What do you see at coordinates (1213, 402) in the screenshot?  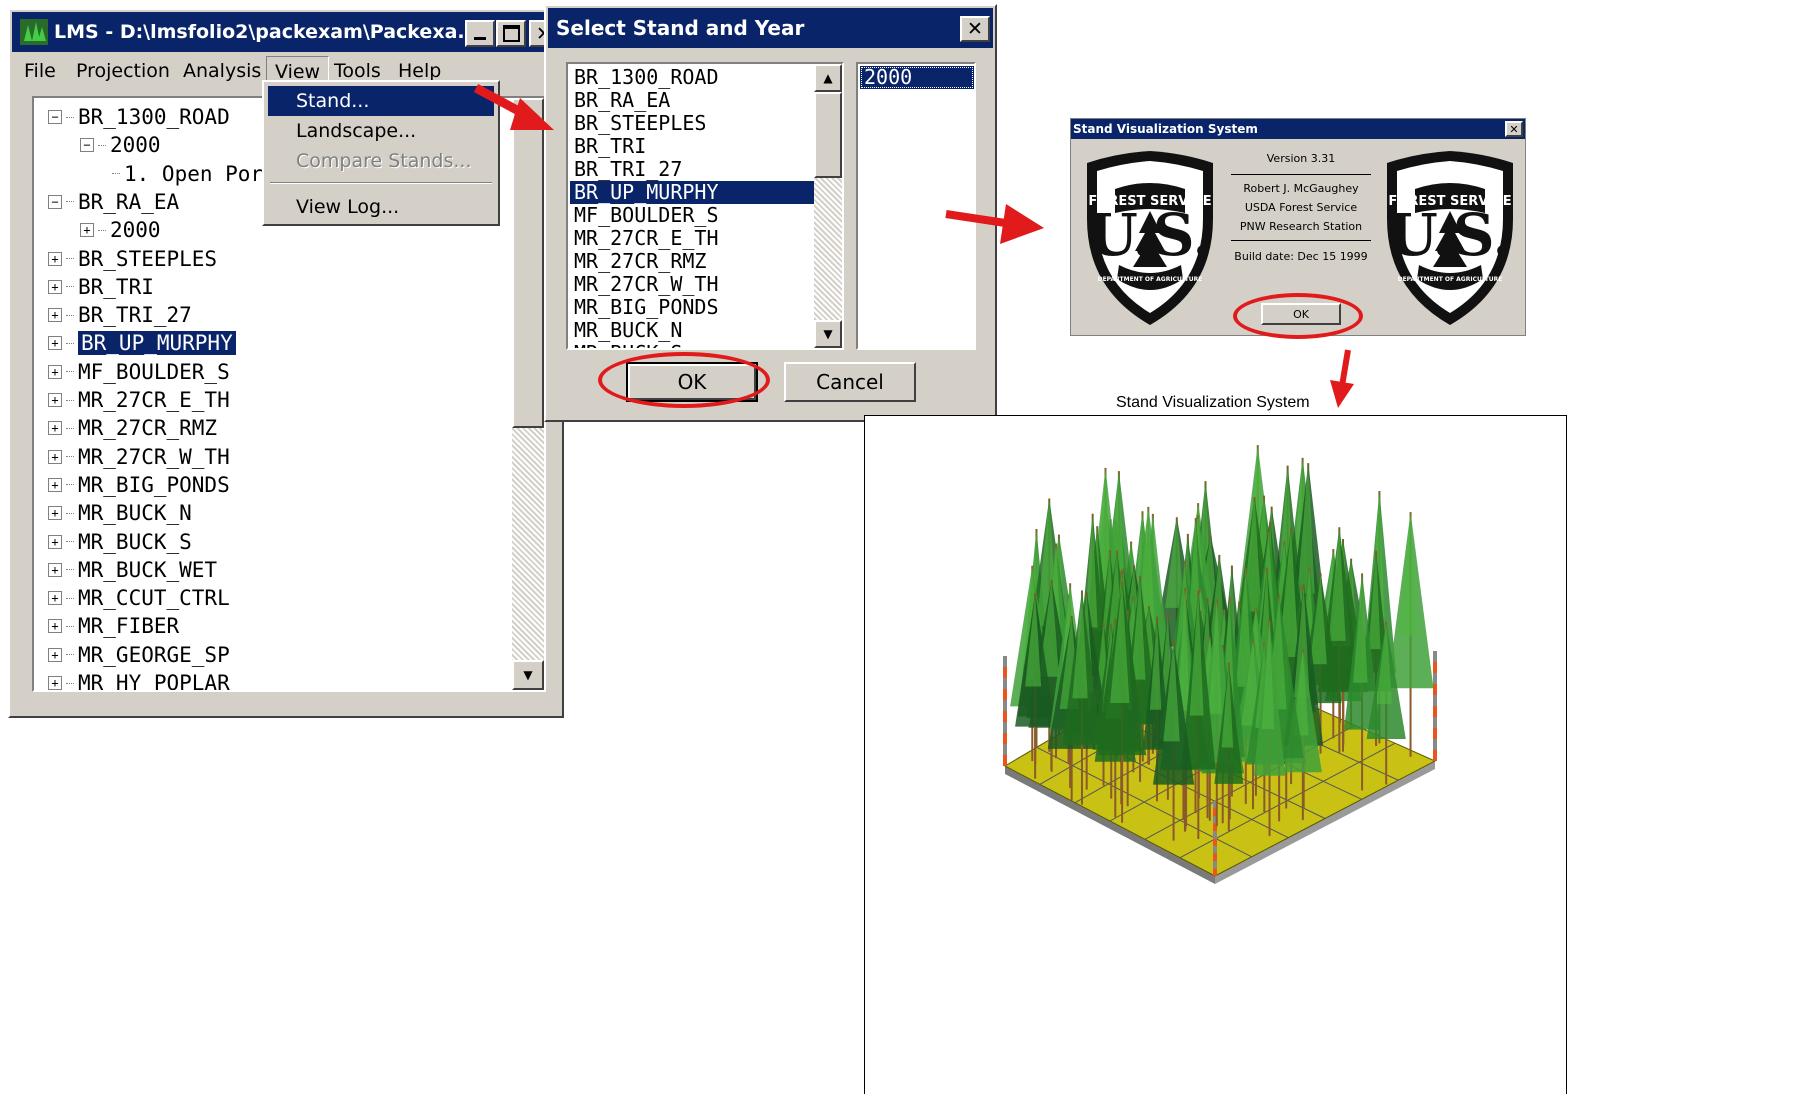 I see `svs-window-title: Stand Visualization System` at bounding box center [1213, 402].